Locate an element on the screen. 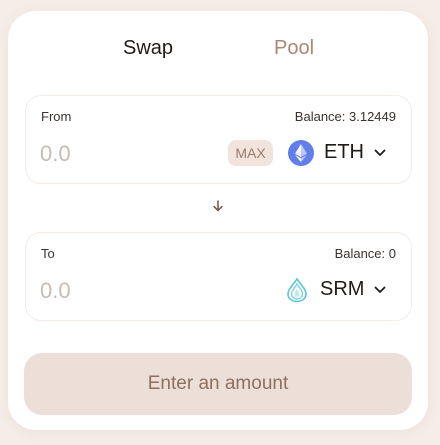 The width and height of the screenshot is (440, 445). to-balance: Balance: 0 is located at coordinates (365, 253).